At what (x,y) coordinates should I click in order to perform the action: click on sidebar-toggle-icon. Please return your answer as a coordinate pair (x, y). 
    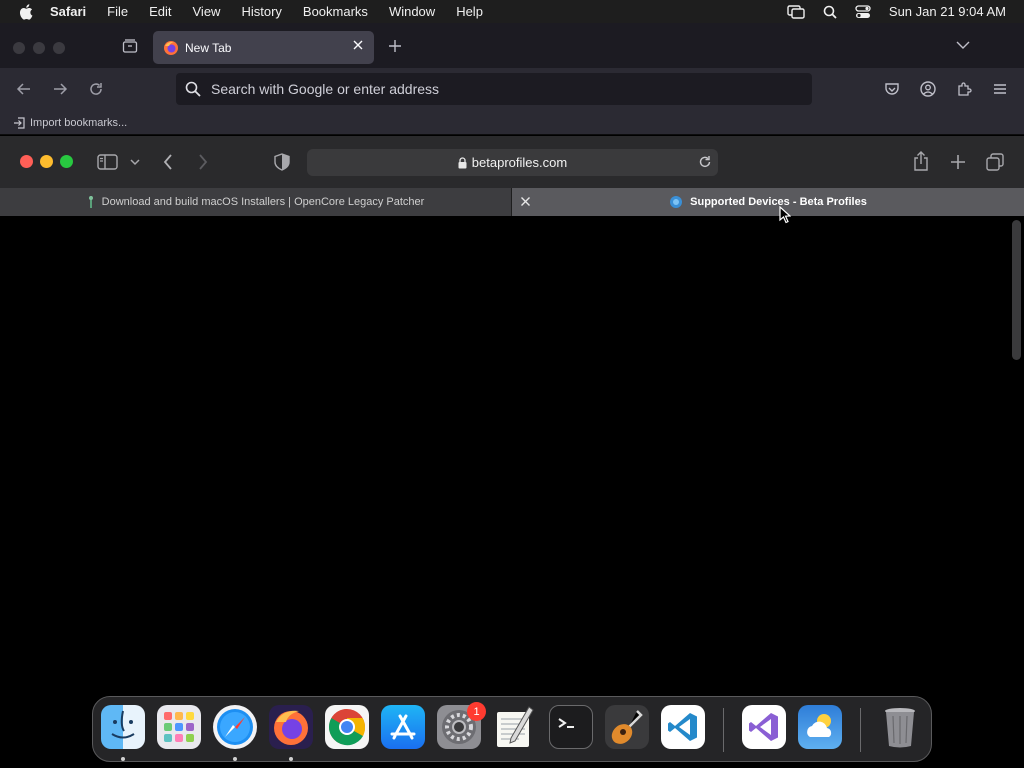
    Looking at the image, I should click on (107, 162).